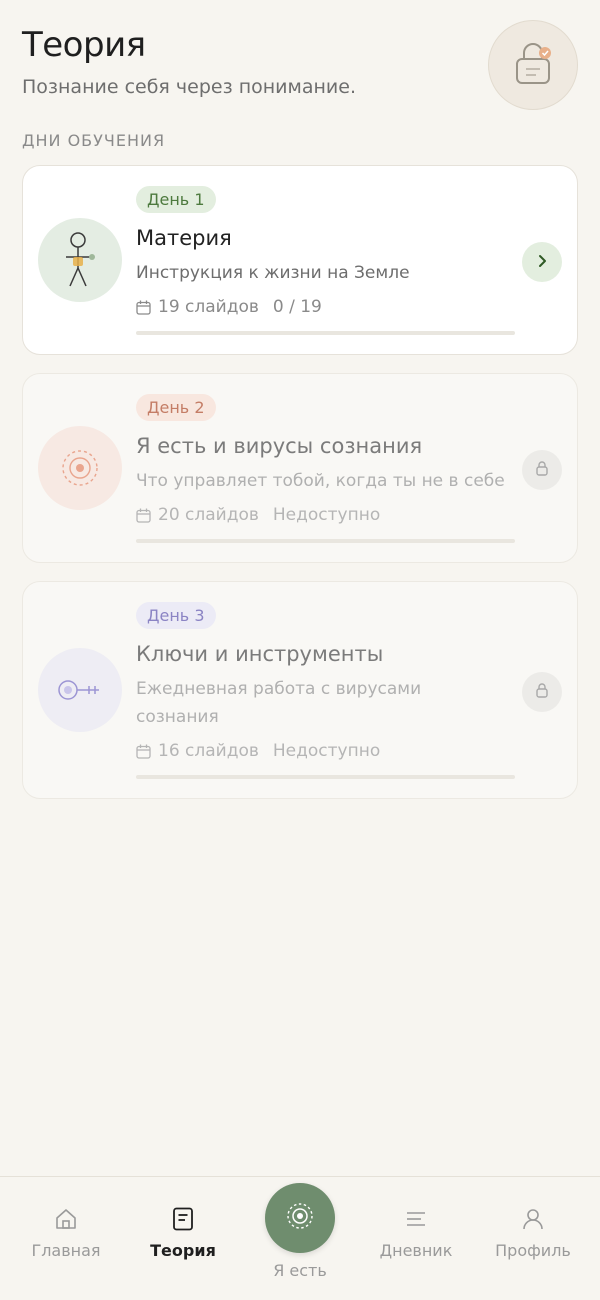 This screenshot has width=600, height=1300. I want to click on card-title: Ключи и инструменты, so click(260, 654).